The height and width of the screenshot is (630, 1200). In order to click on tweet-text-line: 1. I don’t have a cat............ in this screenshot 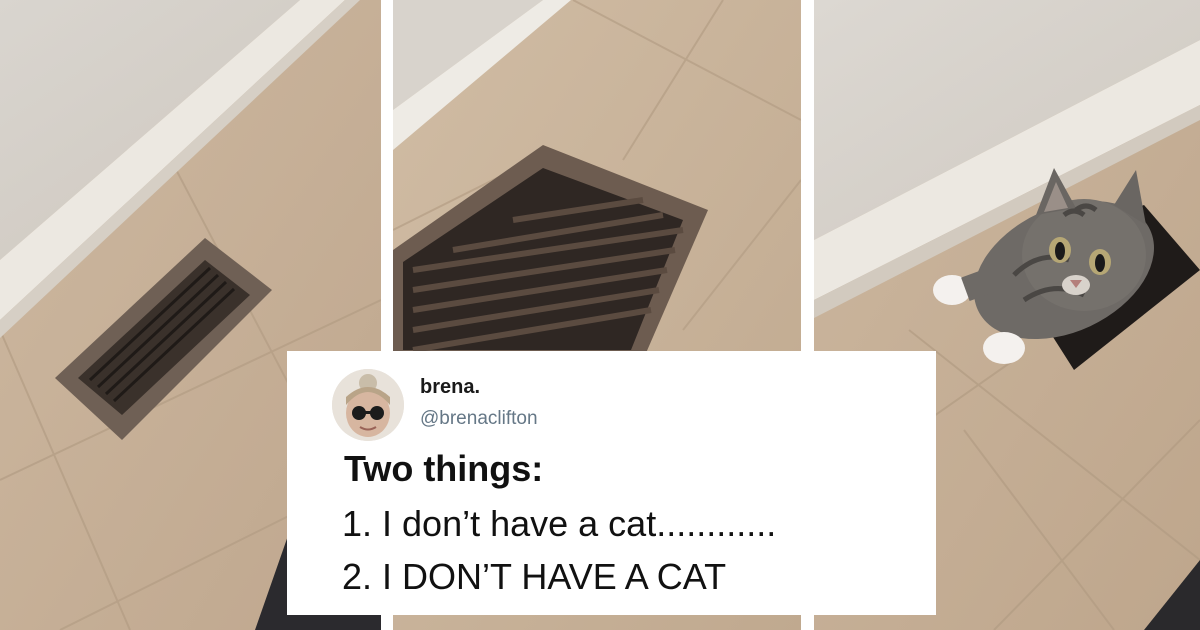, I will do `click(559, 523)`.